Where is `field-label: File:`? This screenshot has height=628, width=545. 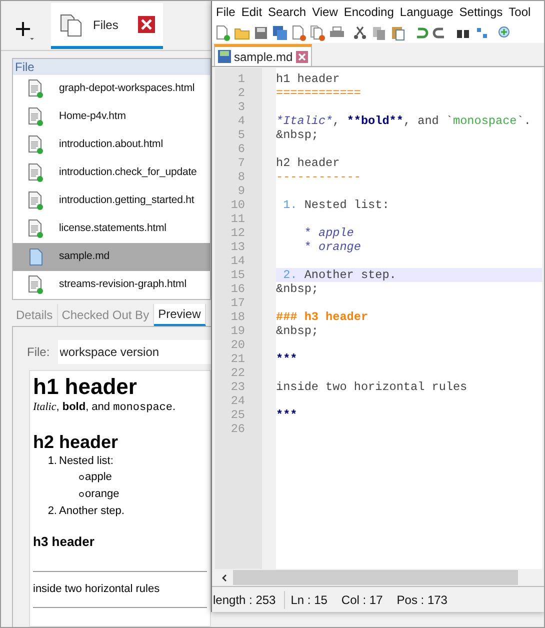
field-label: File: is located at coordinates (38, 352).